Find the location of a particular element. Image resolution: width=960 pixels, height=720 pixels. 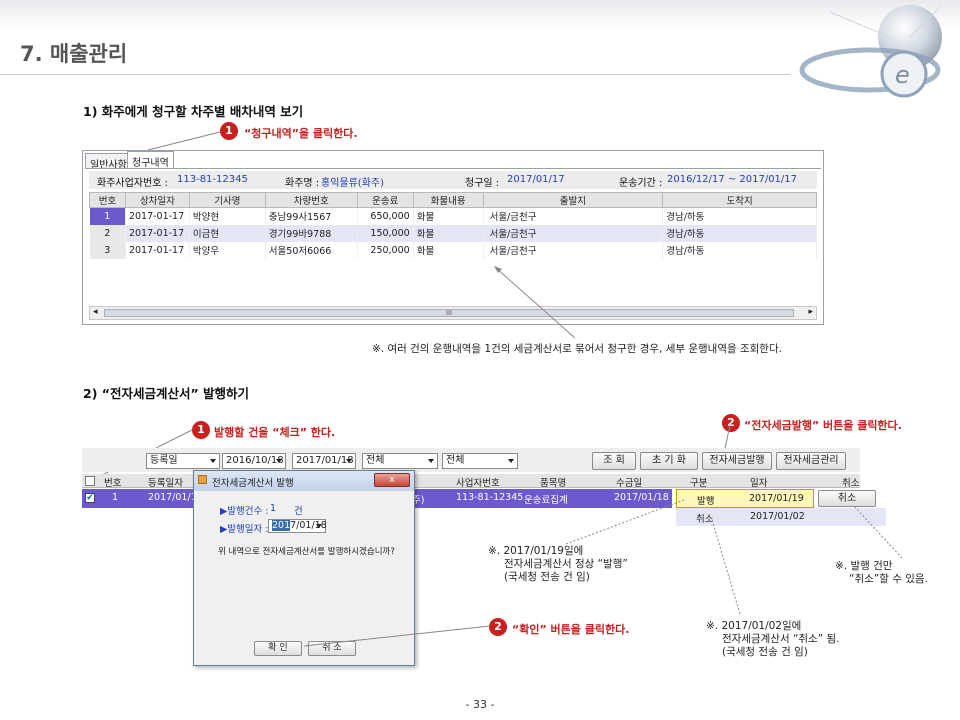

count-label: ▶발행건수 : is located at coordinates (244, 511).